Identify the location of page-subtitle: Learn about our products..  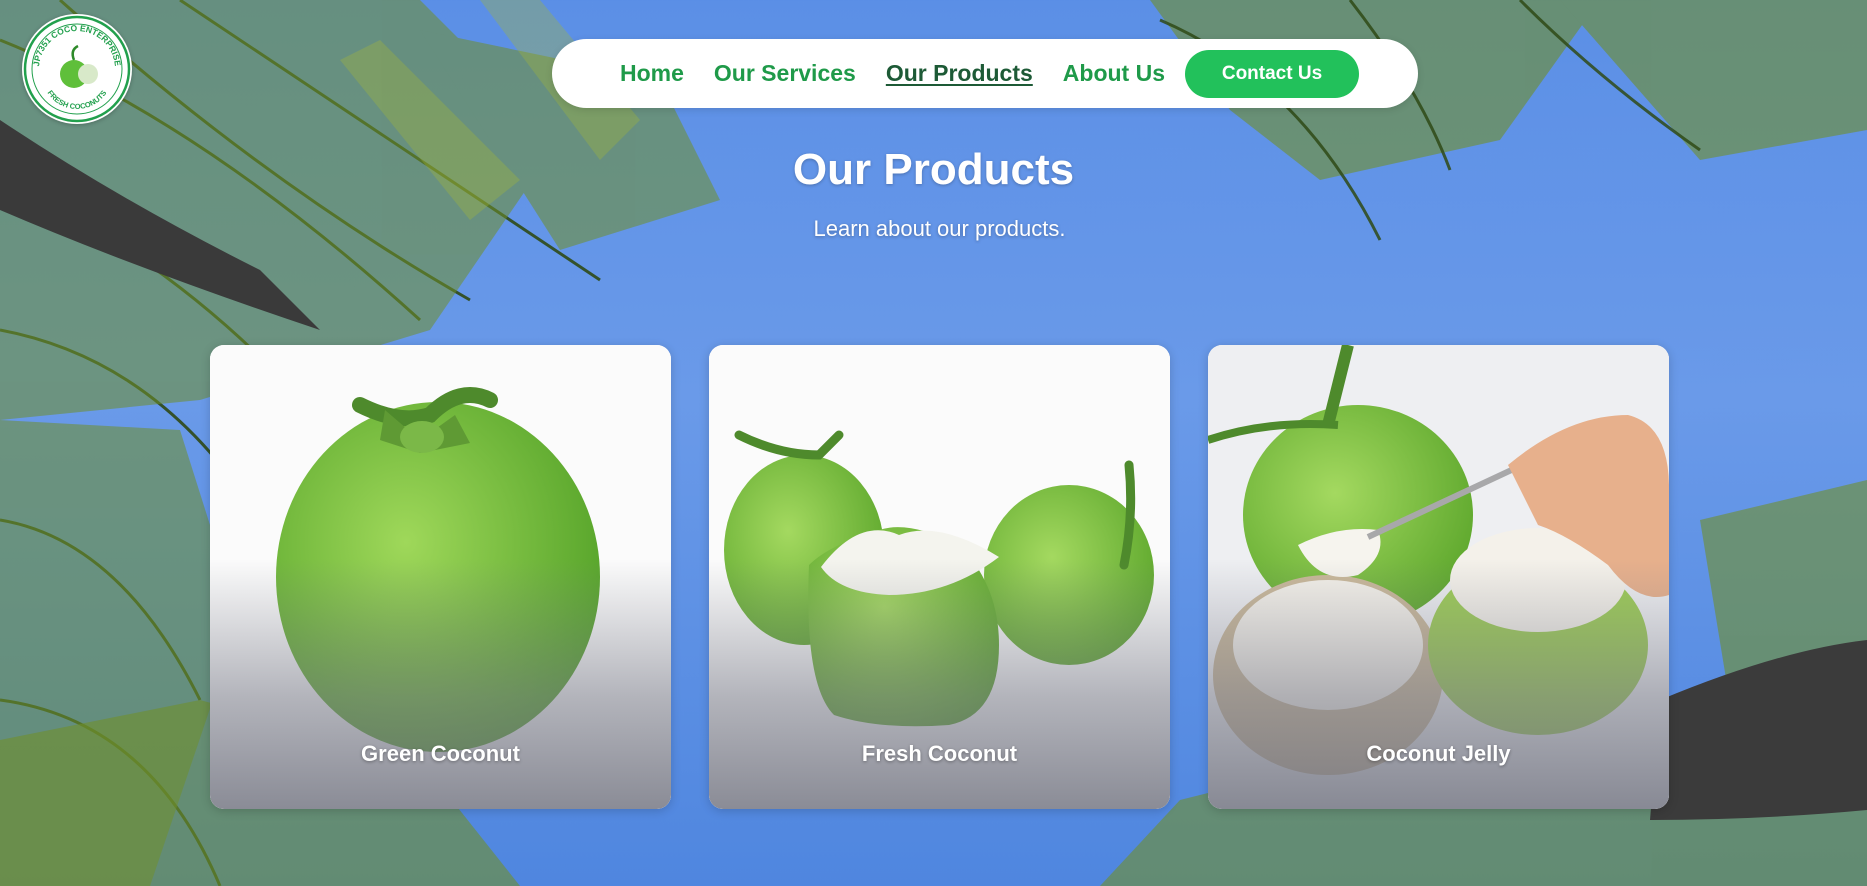
(939, 228).